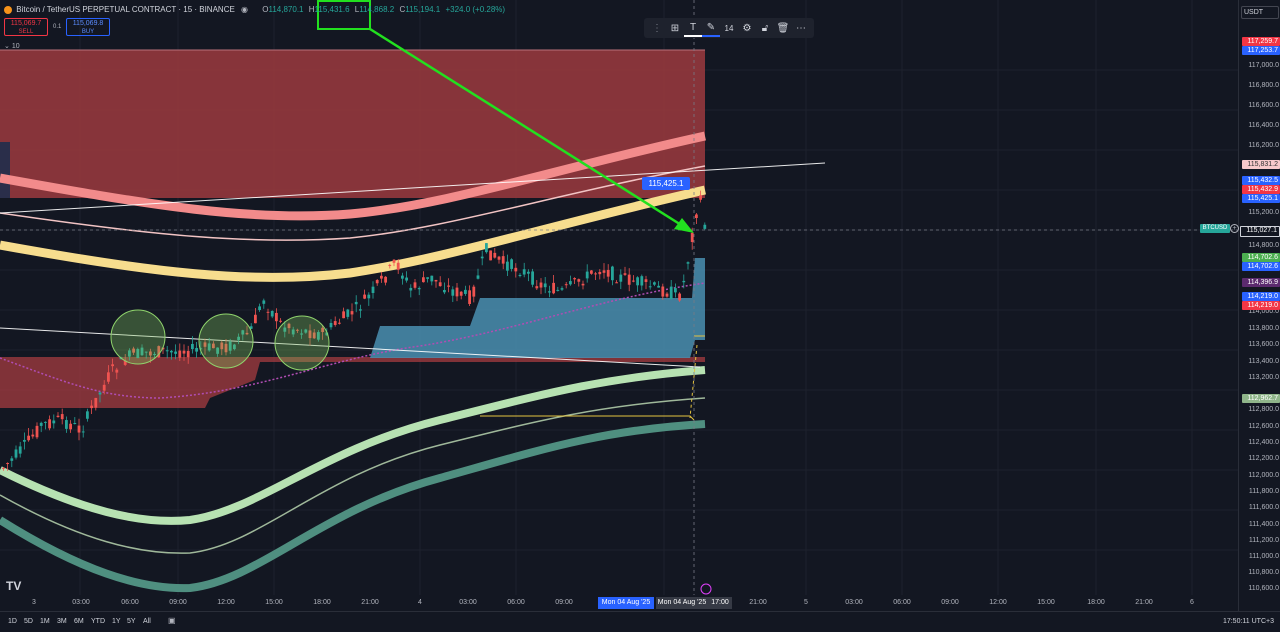 The height and width of the screenshot is (632, 1280). Describe the element at coordinates (88, 27) in the screenshot. I see `buy-button: 115,069.8 BUY` at that location.